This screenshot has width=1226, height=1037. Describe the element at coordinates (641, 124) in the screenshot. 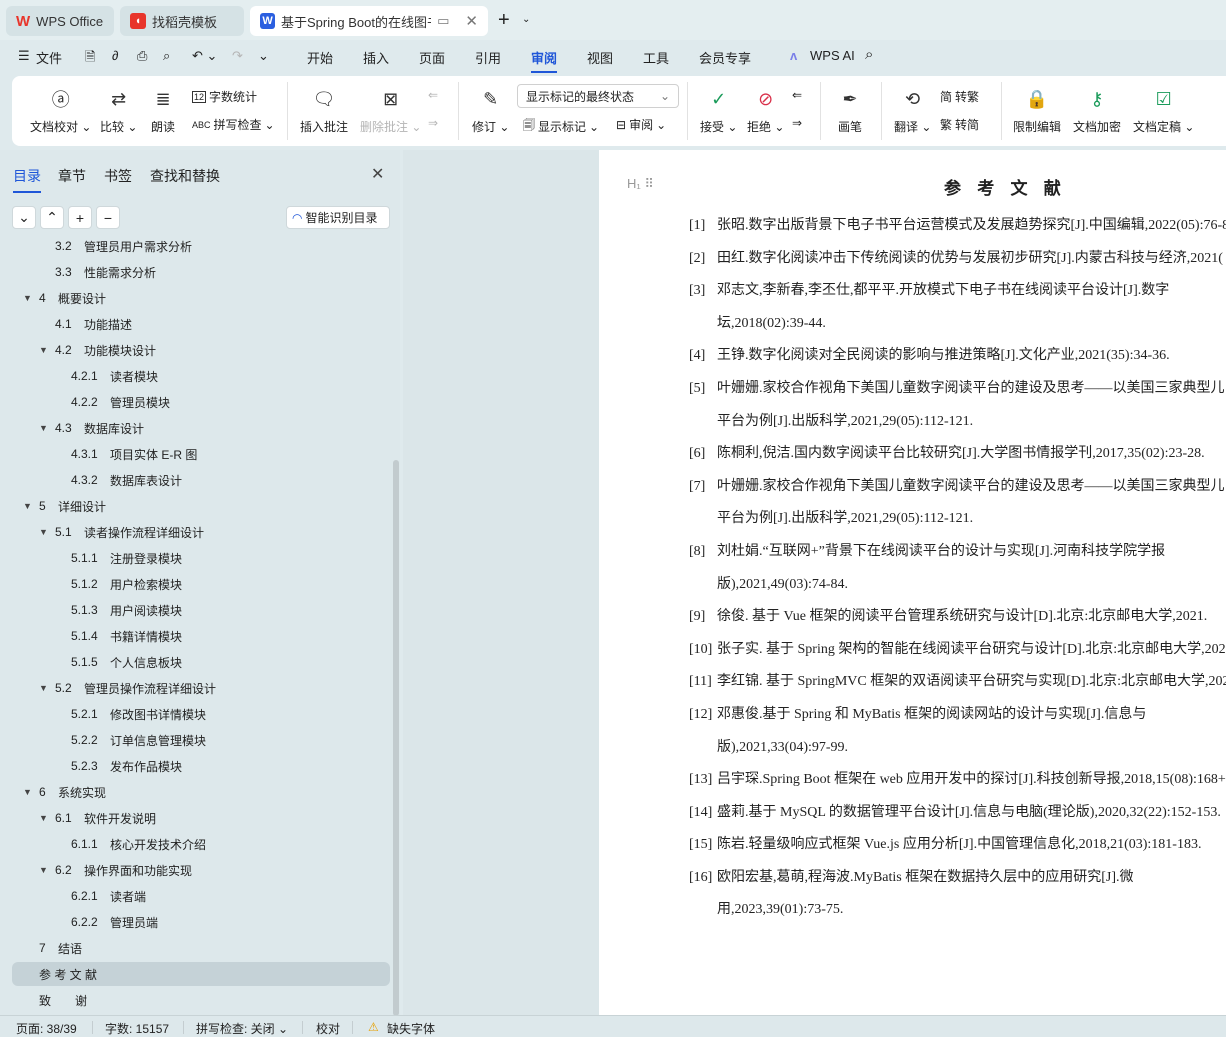

I see `review-pane-button: ⊟ 审阅 ⌄` at that location.